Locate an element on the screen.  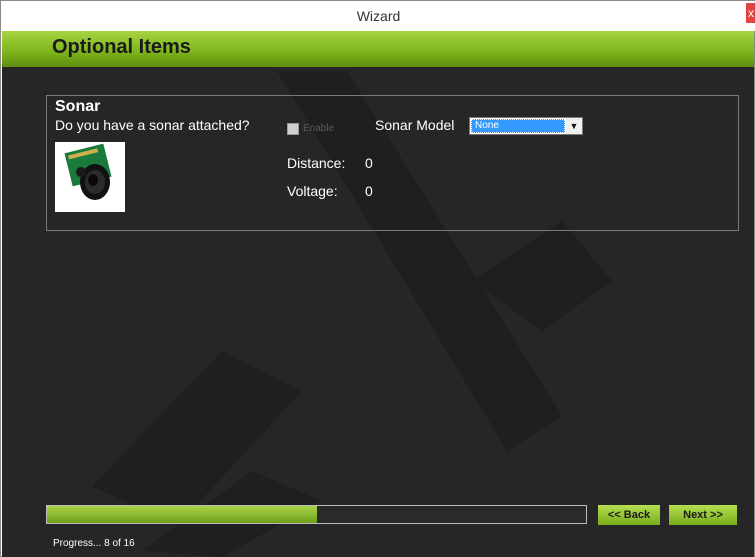
window-title: Wizard is located at coordinates (378, 16).